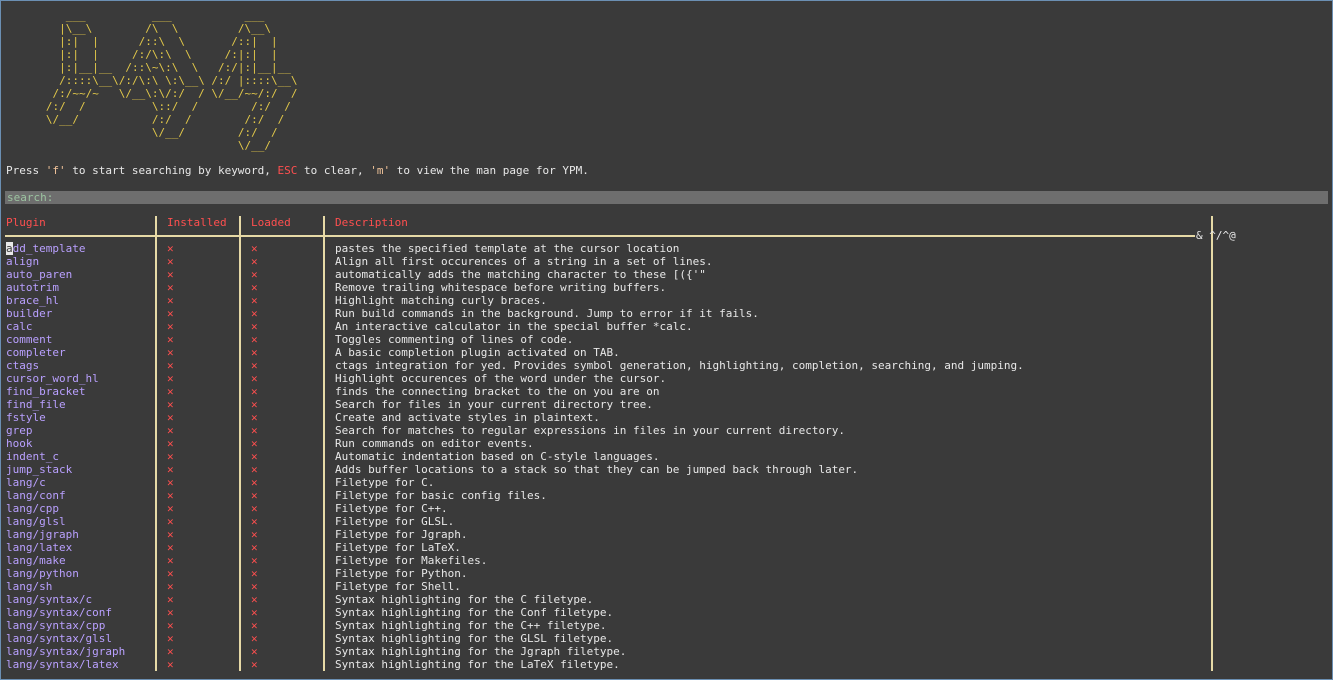  Describe the element at coordinates (601, 482) in the screenshot. I see `plugin-row: lang/c ✕ ✕ Filetype for C.` at that location.